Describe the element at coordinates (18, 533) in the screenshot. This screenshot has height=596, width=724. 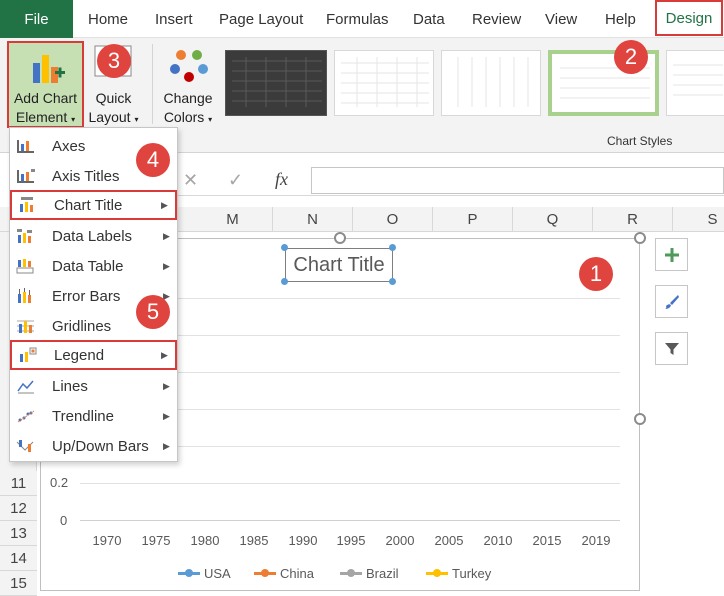
I see `row-header: 13` at that location.